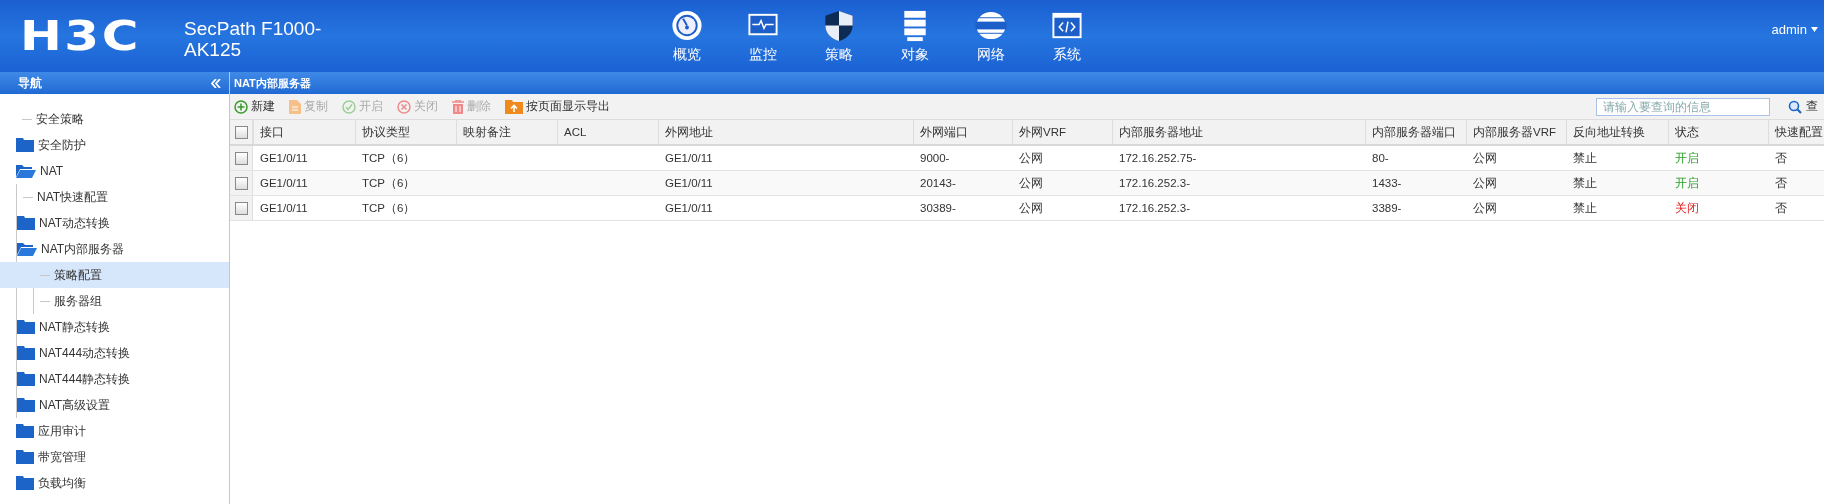 This screenshot has width=1824, height=504. I want to click on table-cell: 80-, so click(1380, 158).